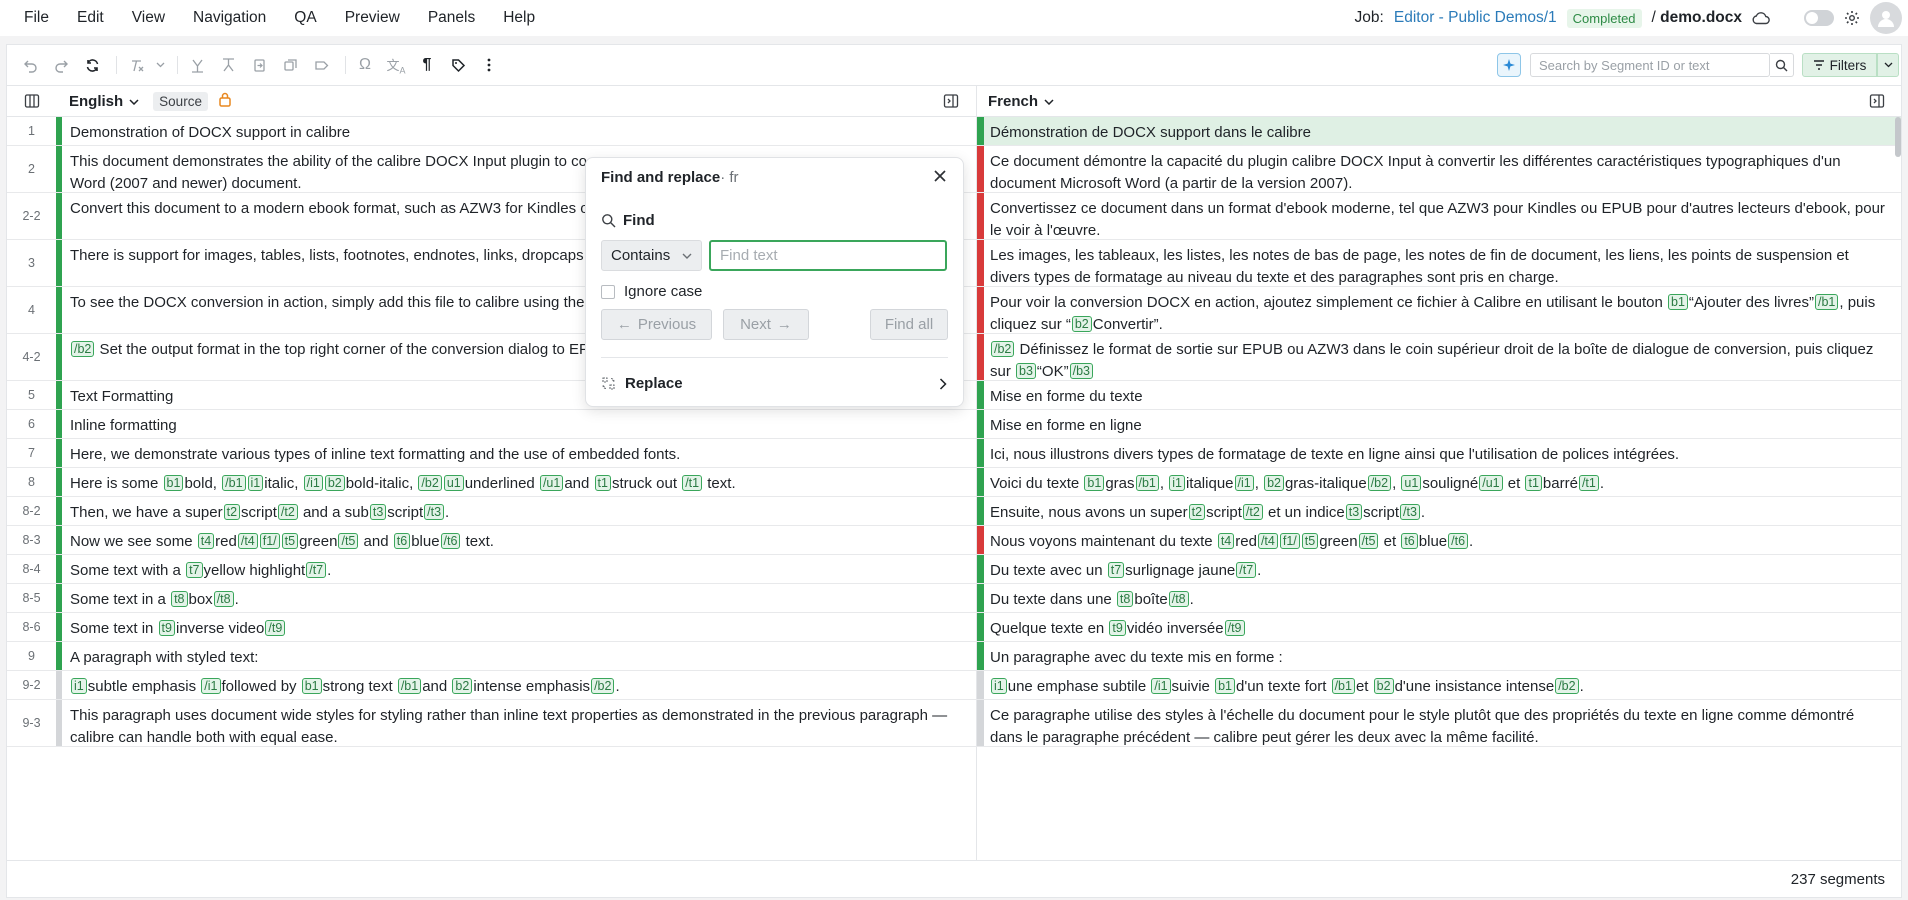 The width and height of the screenshot is (1908, 900). I want to click on chevron-down-icon, so click(160, 65).